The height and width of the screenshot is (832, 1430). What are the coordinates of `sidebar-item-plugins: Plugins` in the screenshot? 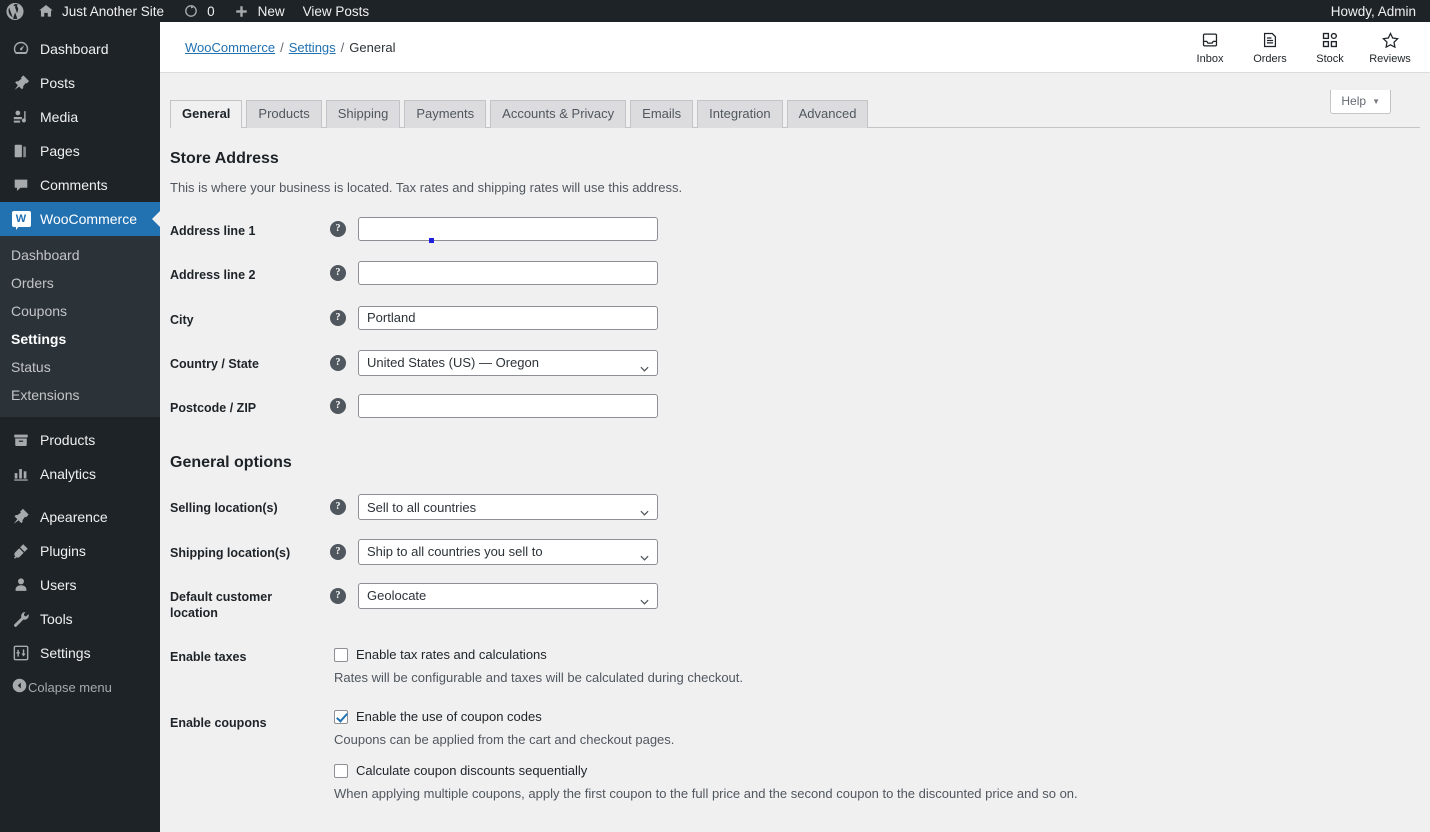 It's located at (80, 551).